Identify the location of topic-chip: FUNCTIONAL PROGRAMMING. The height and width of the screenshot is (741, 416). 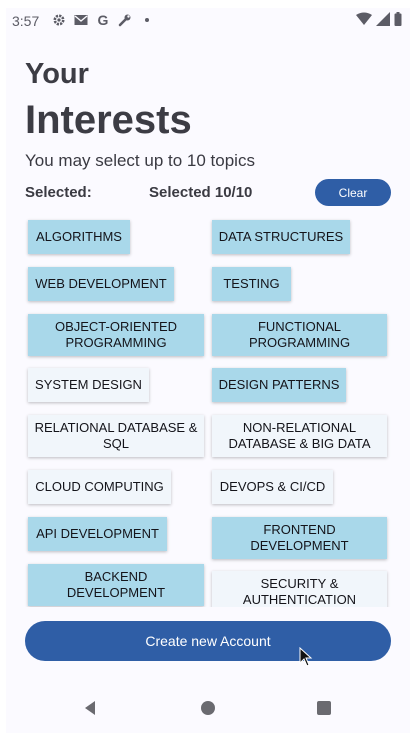
(299, 335).